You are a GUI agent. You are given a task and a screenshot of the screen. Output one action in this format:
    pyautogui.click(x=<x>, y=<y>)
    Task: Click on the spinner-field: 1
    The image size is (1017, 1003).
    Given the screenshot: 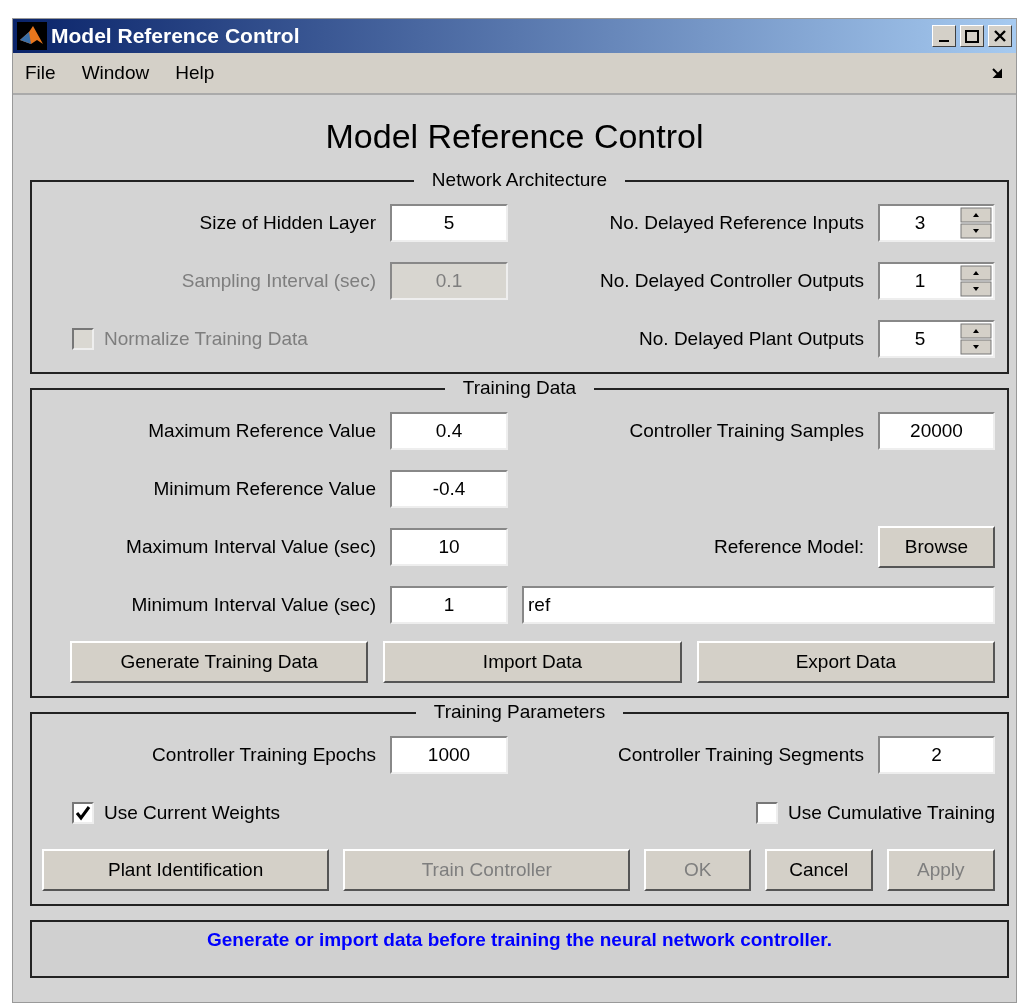 What is the action you would take?
    pyautogui.click(x=936, y=281)
    